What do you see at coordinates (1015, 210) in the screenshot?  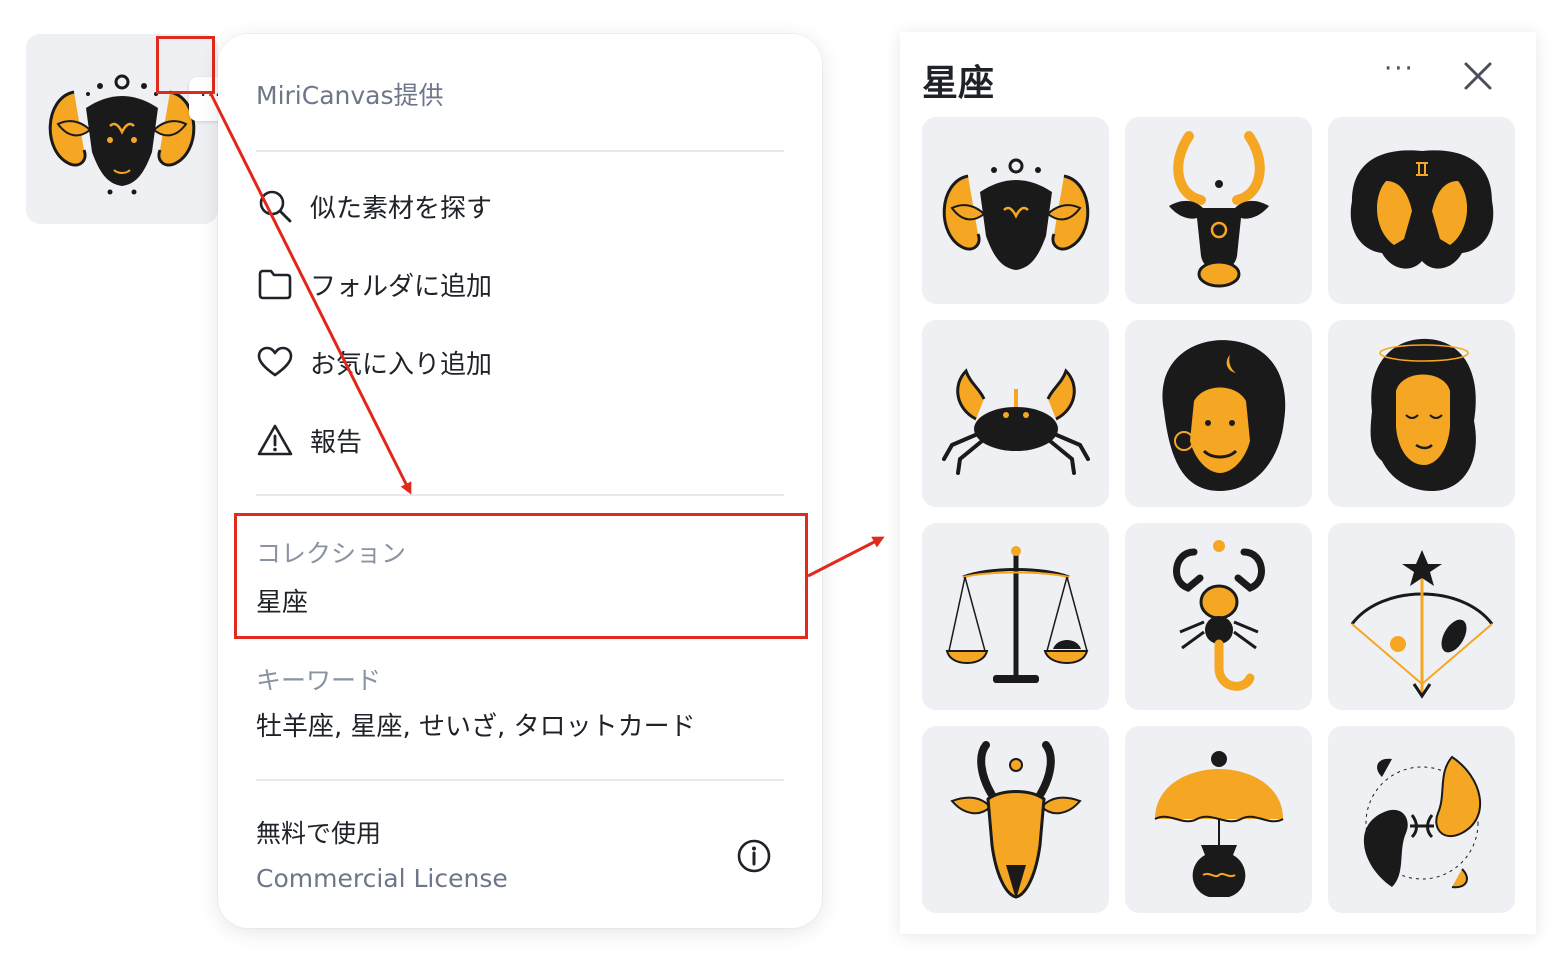 I see `aries-ram-icon` at bounding box center [1015, 210].